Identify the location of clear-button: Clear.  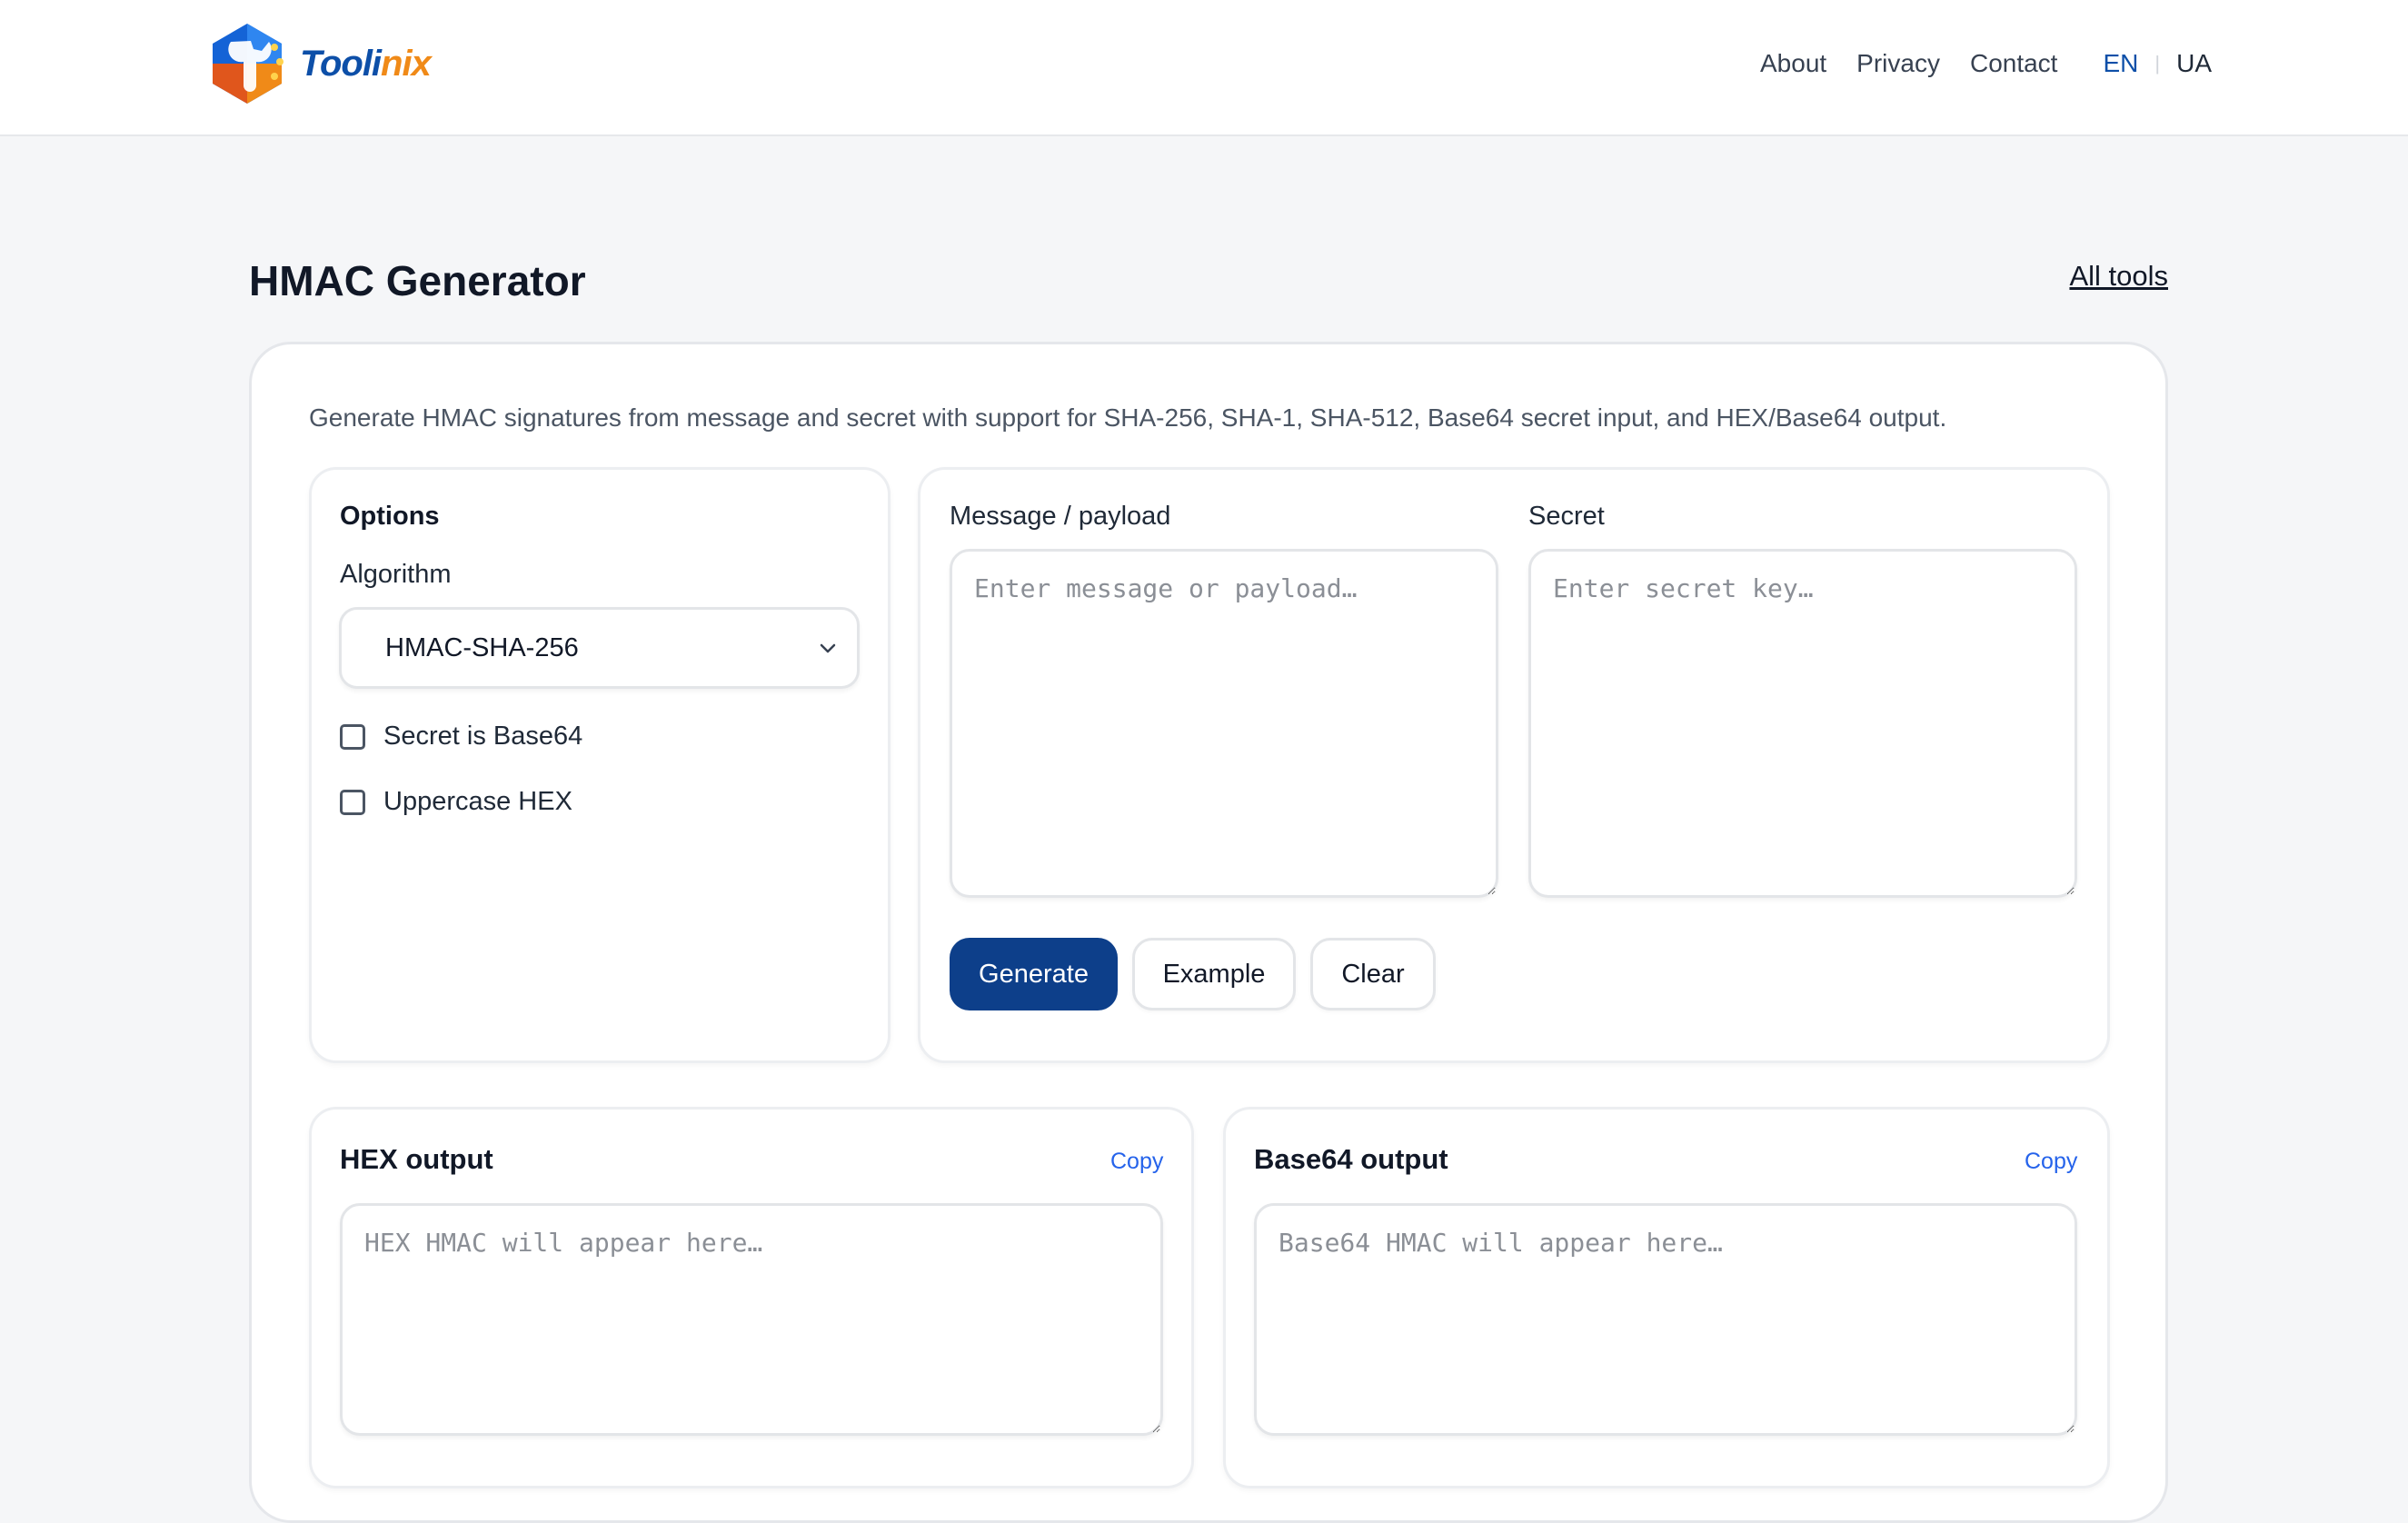
(1373, 974).